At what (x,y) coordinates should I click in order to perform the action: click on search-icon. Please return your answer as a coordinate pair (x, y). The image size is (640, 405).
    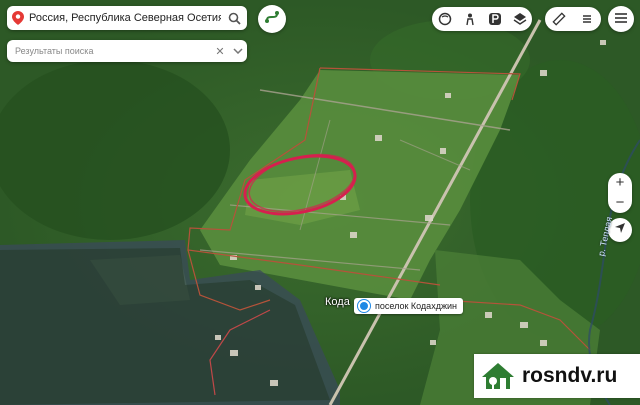
    Looking at the image, I should click on (234, 18).